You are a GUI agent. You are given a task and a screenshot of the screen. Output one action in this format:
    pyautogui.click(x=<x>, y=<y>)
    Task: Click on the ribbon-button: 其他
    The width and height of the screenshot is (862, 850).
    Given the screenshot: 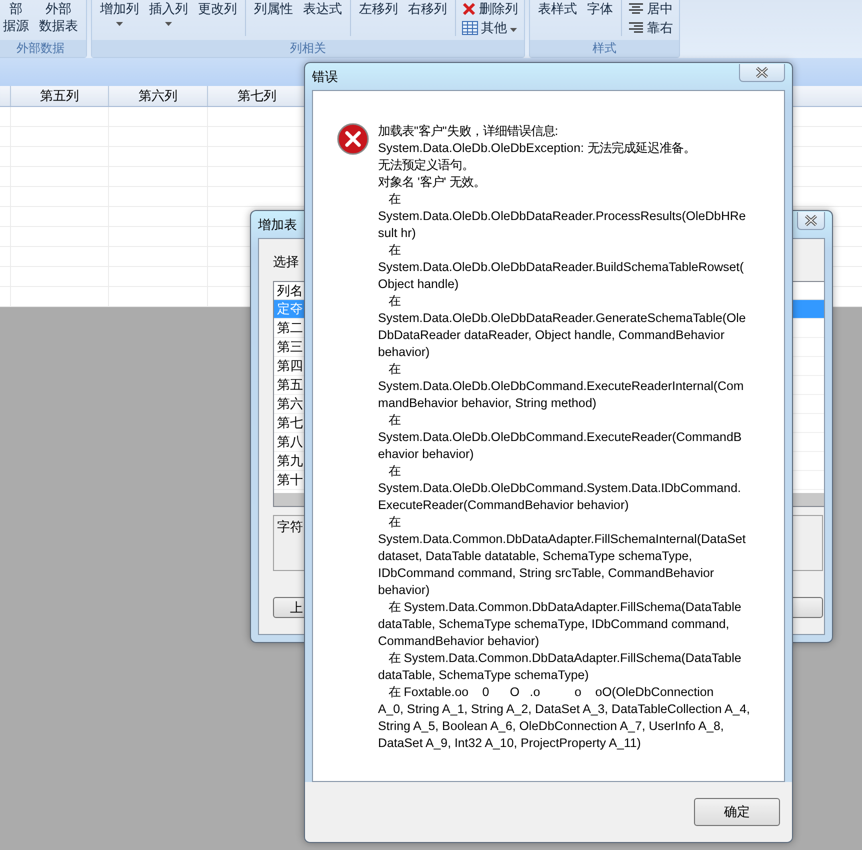 What is the action you would take?
    pyautogui.click(x=490, y=27)
    